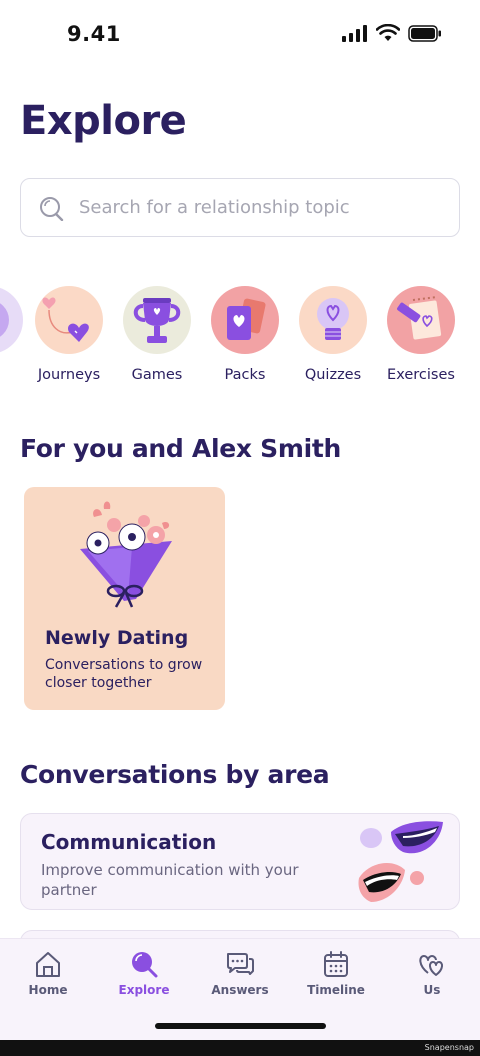 The width and height of the screenshot is (480, 1056). Describe the element at coordinates (431, 965) in the screenshot. I see `hearts-icon` at that location.